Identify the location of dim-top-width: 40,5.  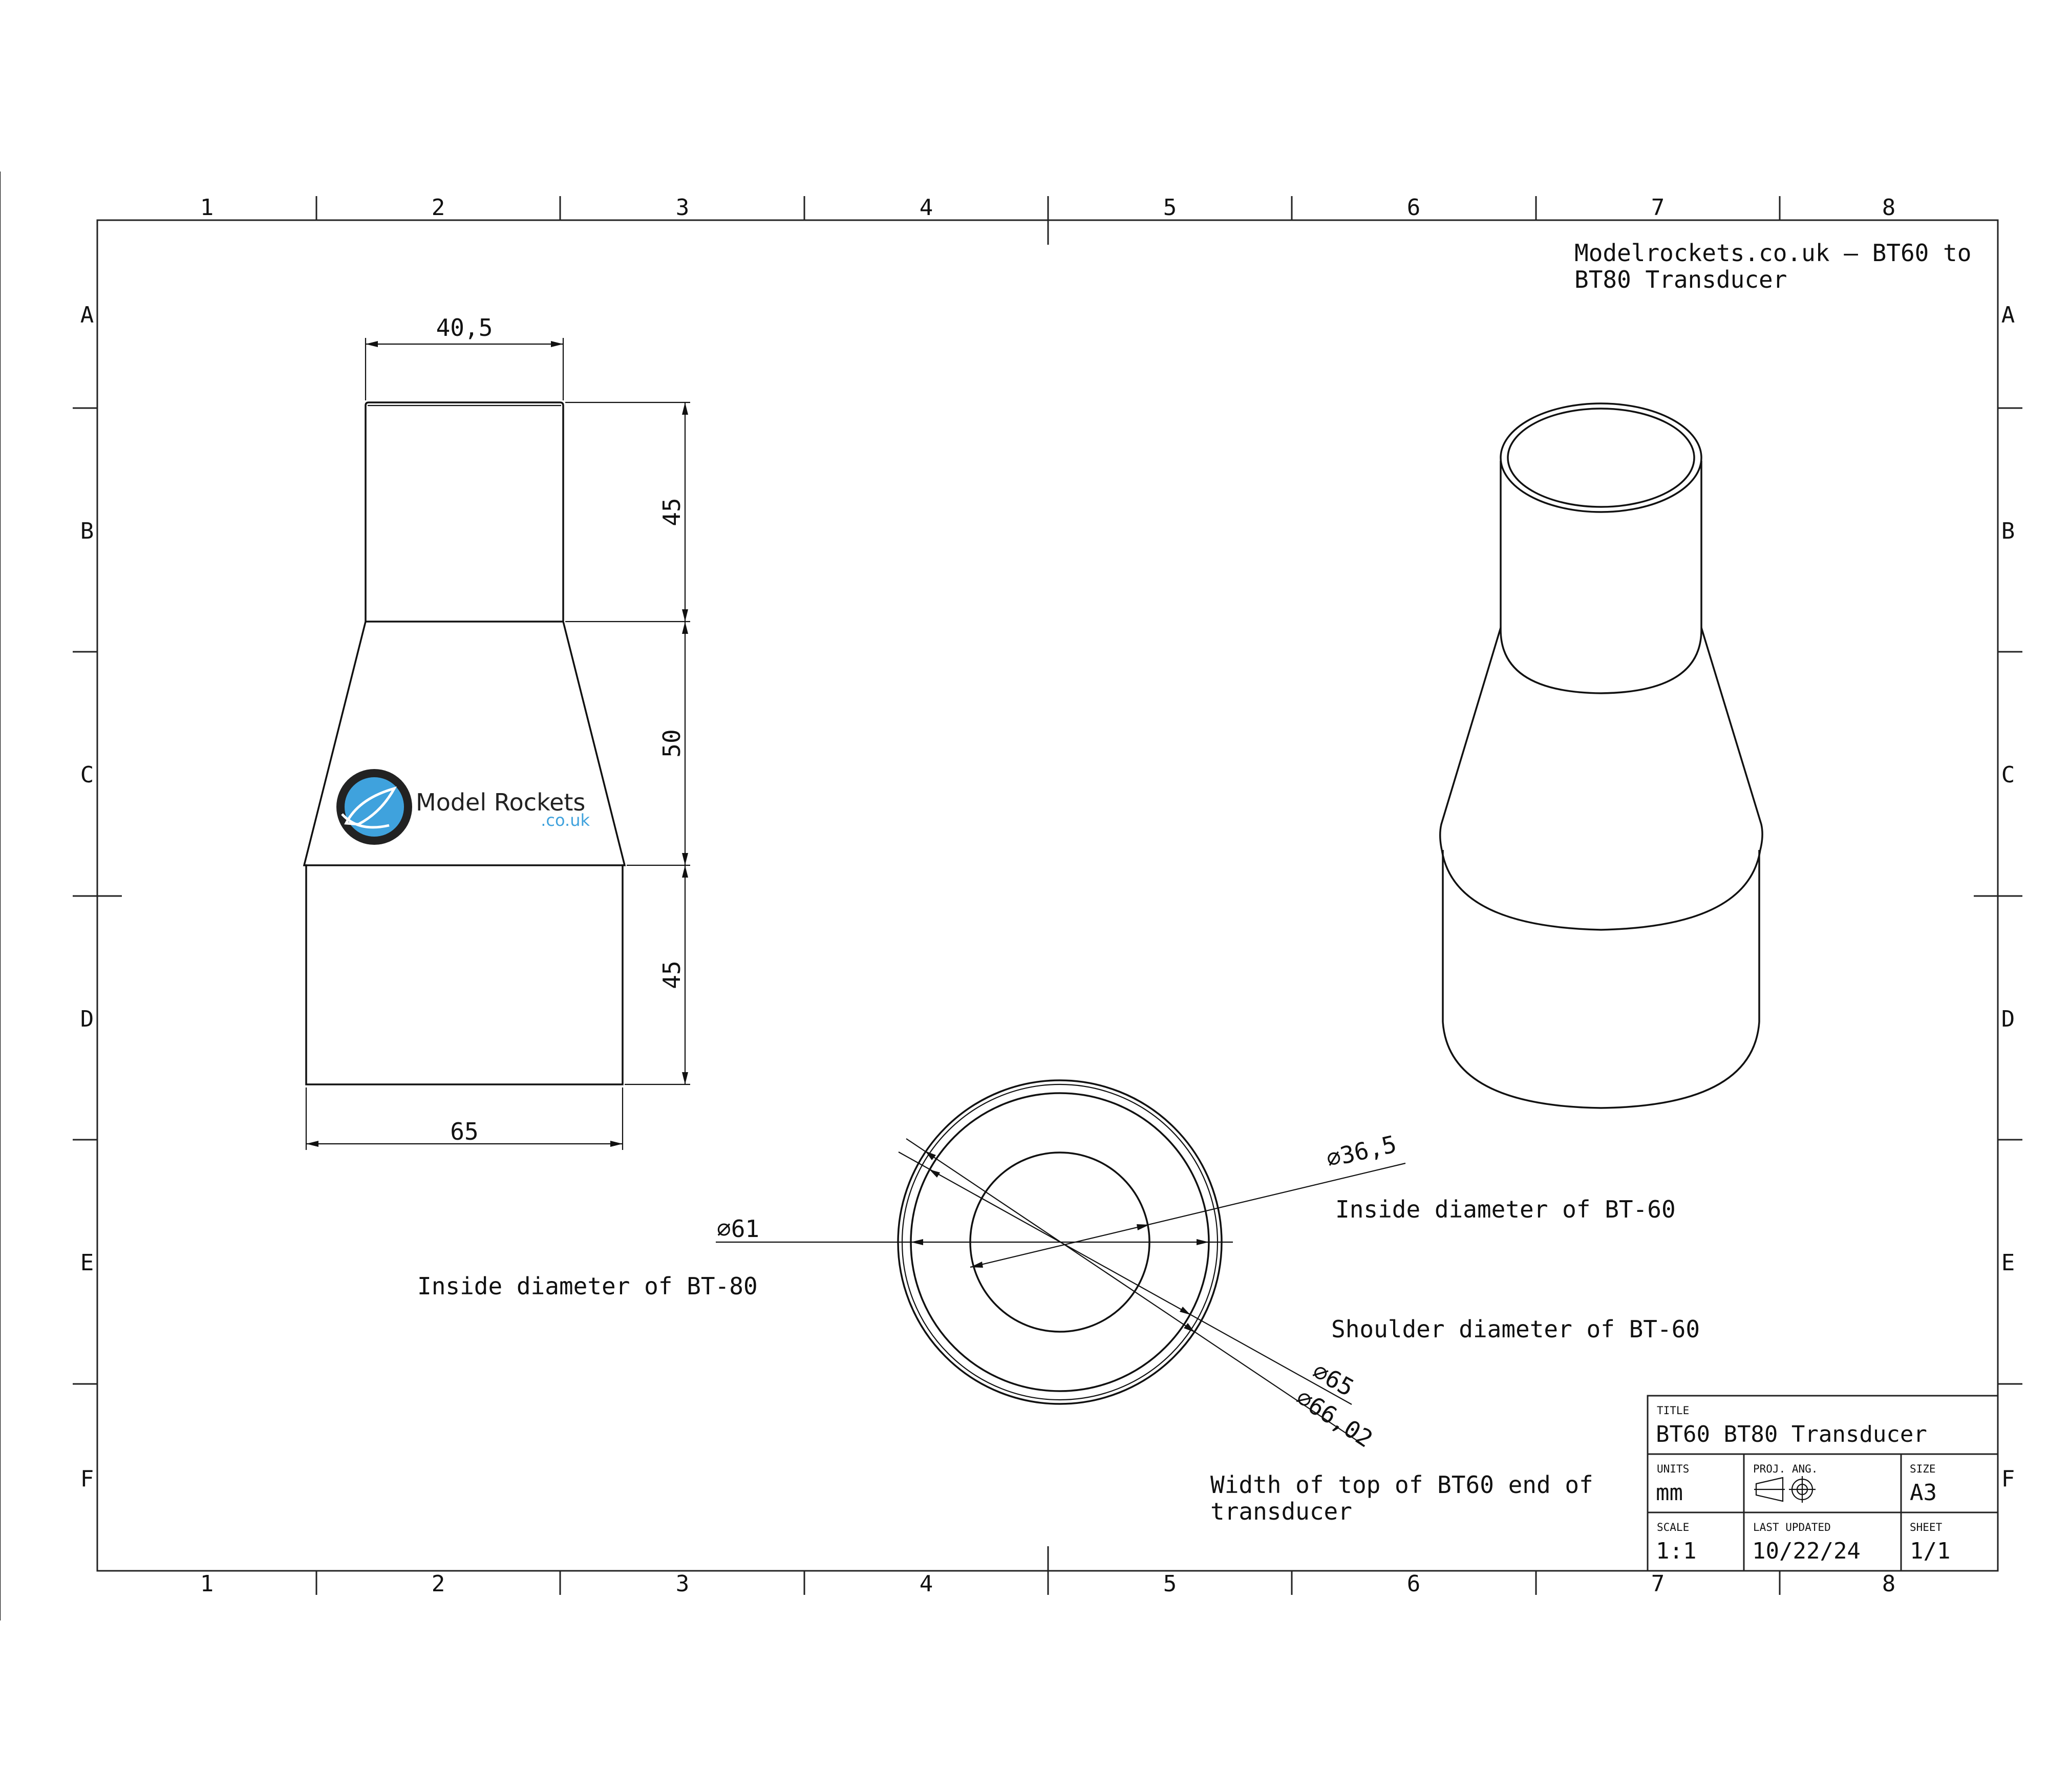
(464, 328).